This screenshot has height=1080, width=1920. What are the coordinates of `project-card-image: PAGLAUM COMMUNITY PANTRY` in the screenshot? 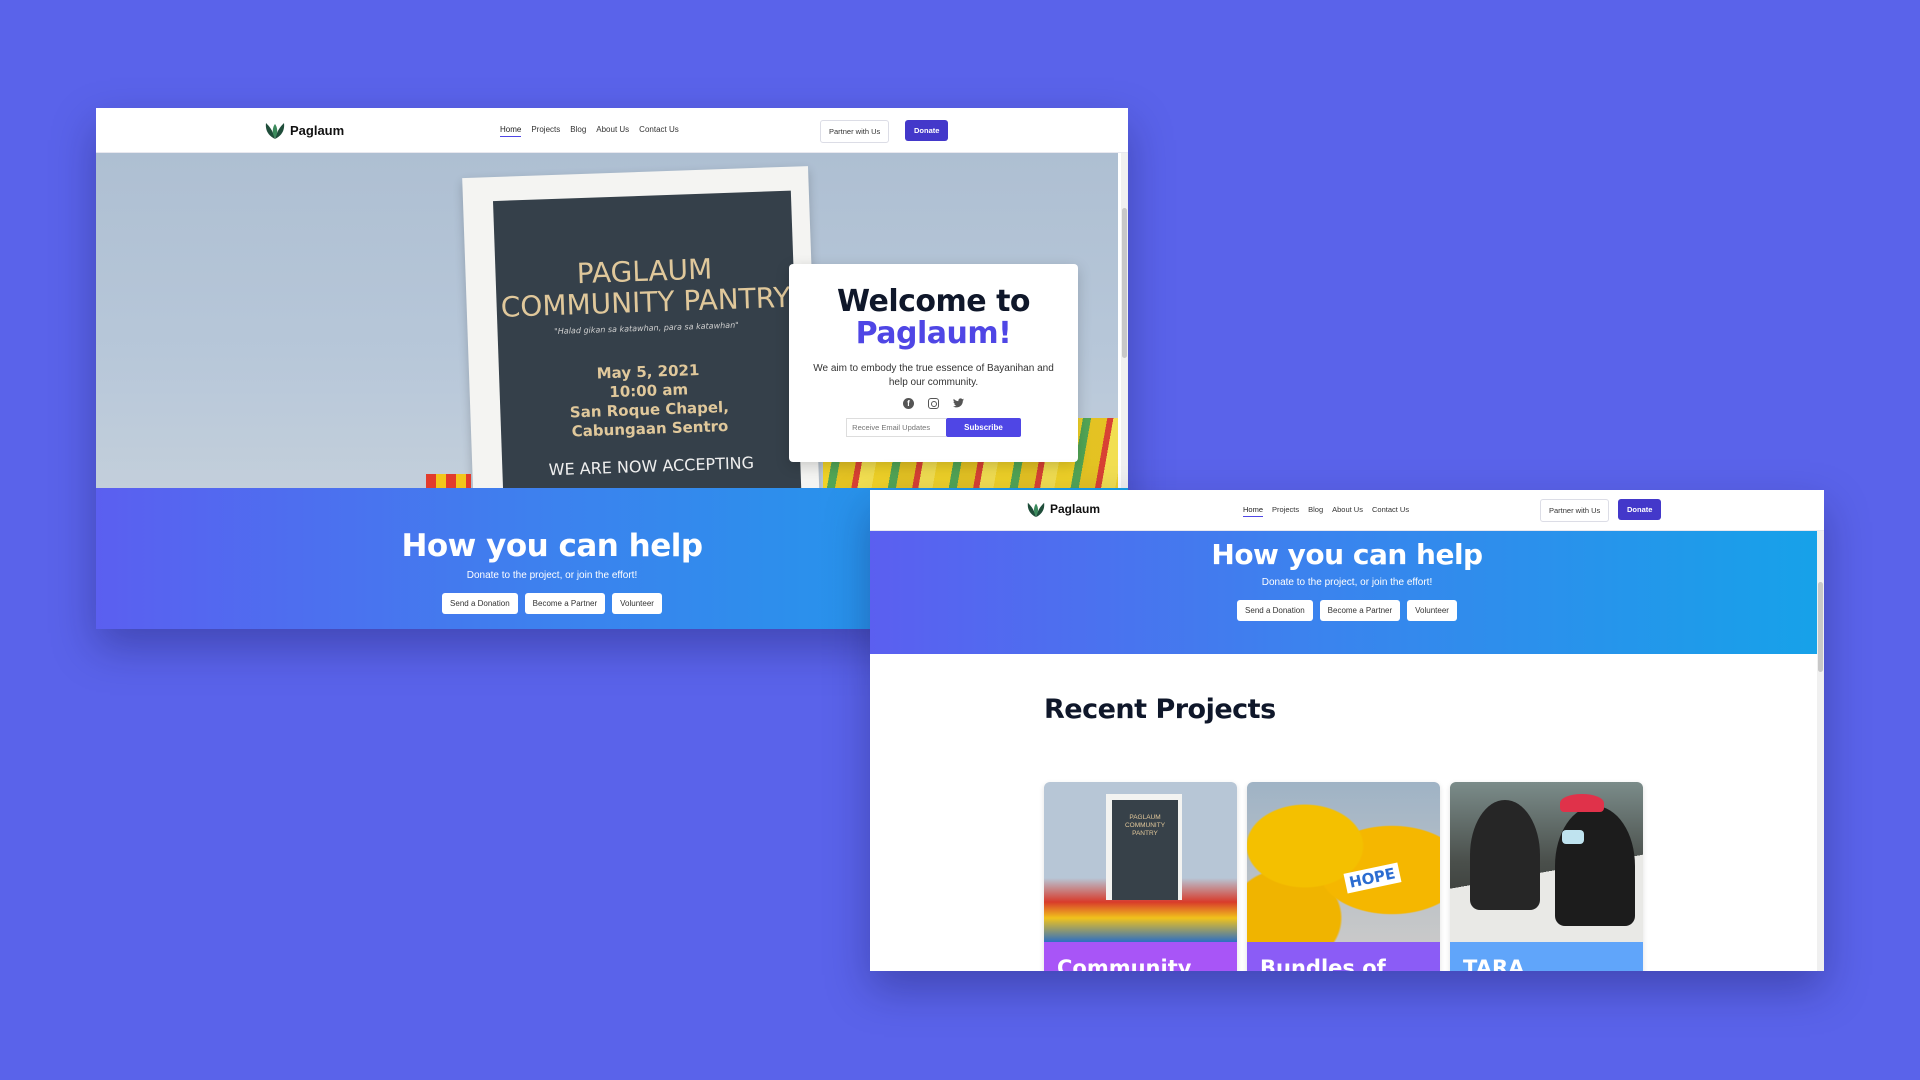 It's located at (1140, 862).